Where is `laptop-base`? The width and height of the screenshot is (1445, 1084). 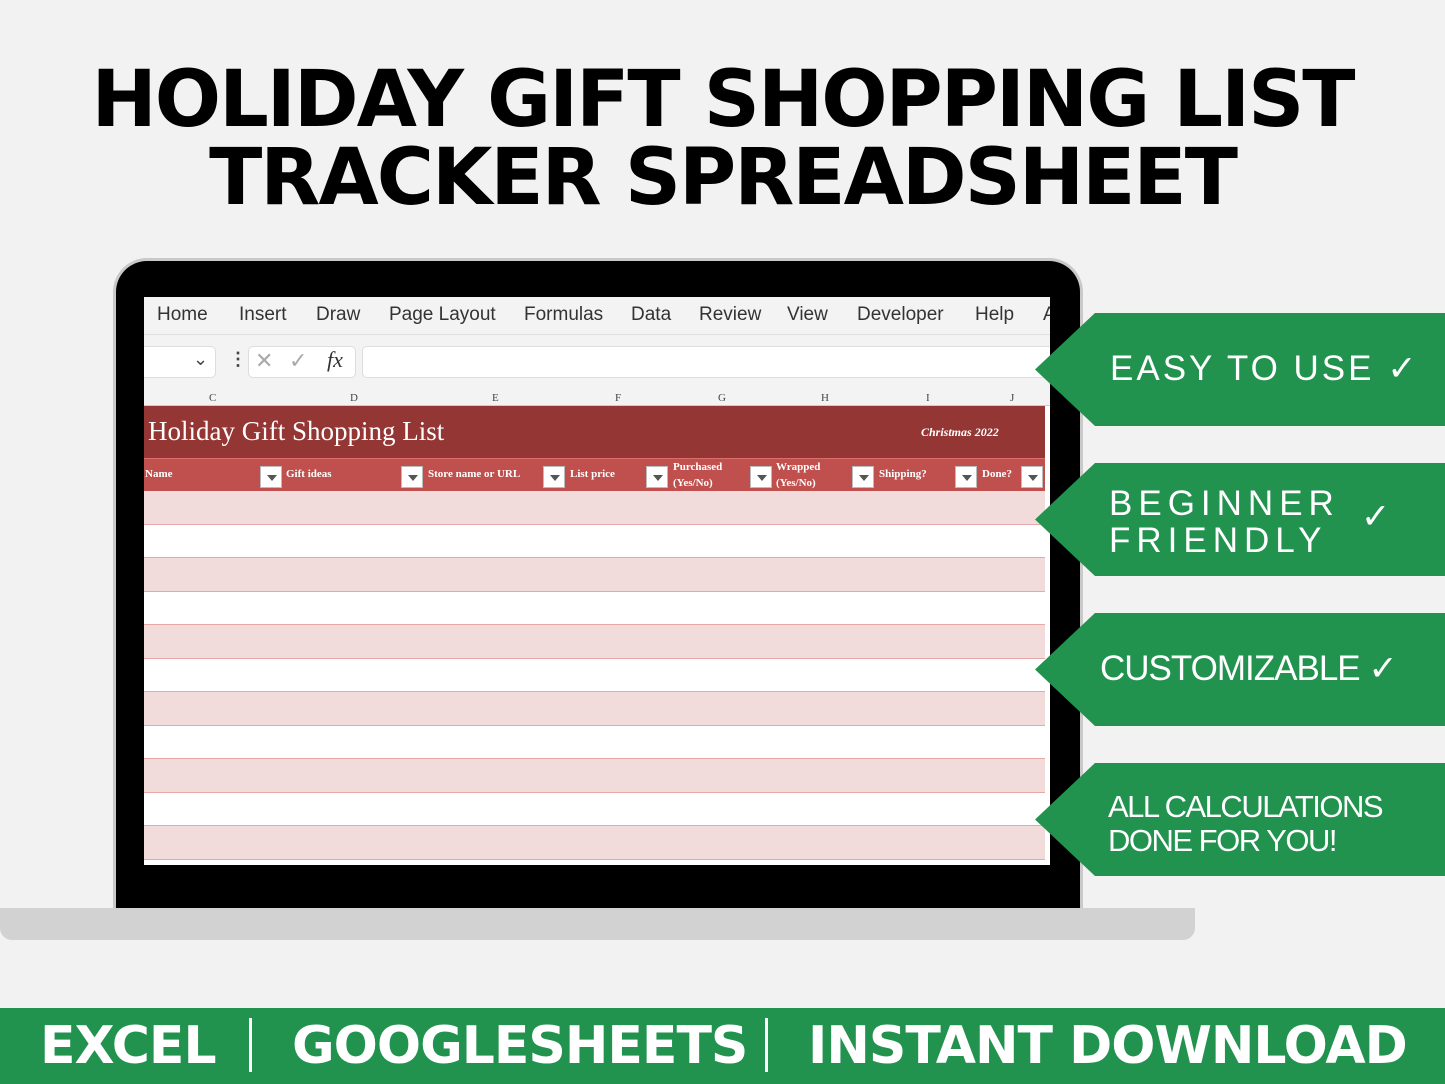 laptop-base is located at coordinates (597, 924).